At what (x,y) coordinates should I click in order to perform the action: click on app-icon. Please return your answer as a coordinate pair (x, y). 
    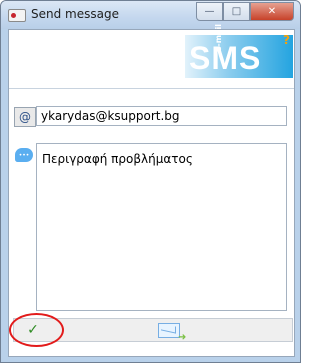
    Looking at the image, I should click on (17, 15).